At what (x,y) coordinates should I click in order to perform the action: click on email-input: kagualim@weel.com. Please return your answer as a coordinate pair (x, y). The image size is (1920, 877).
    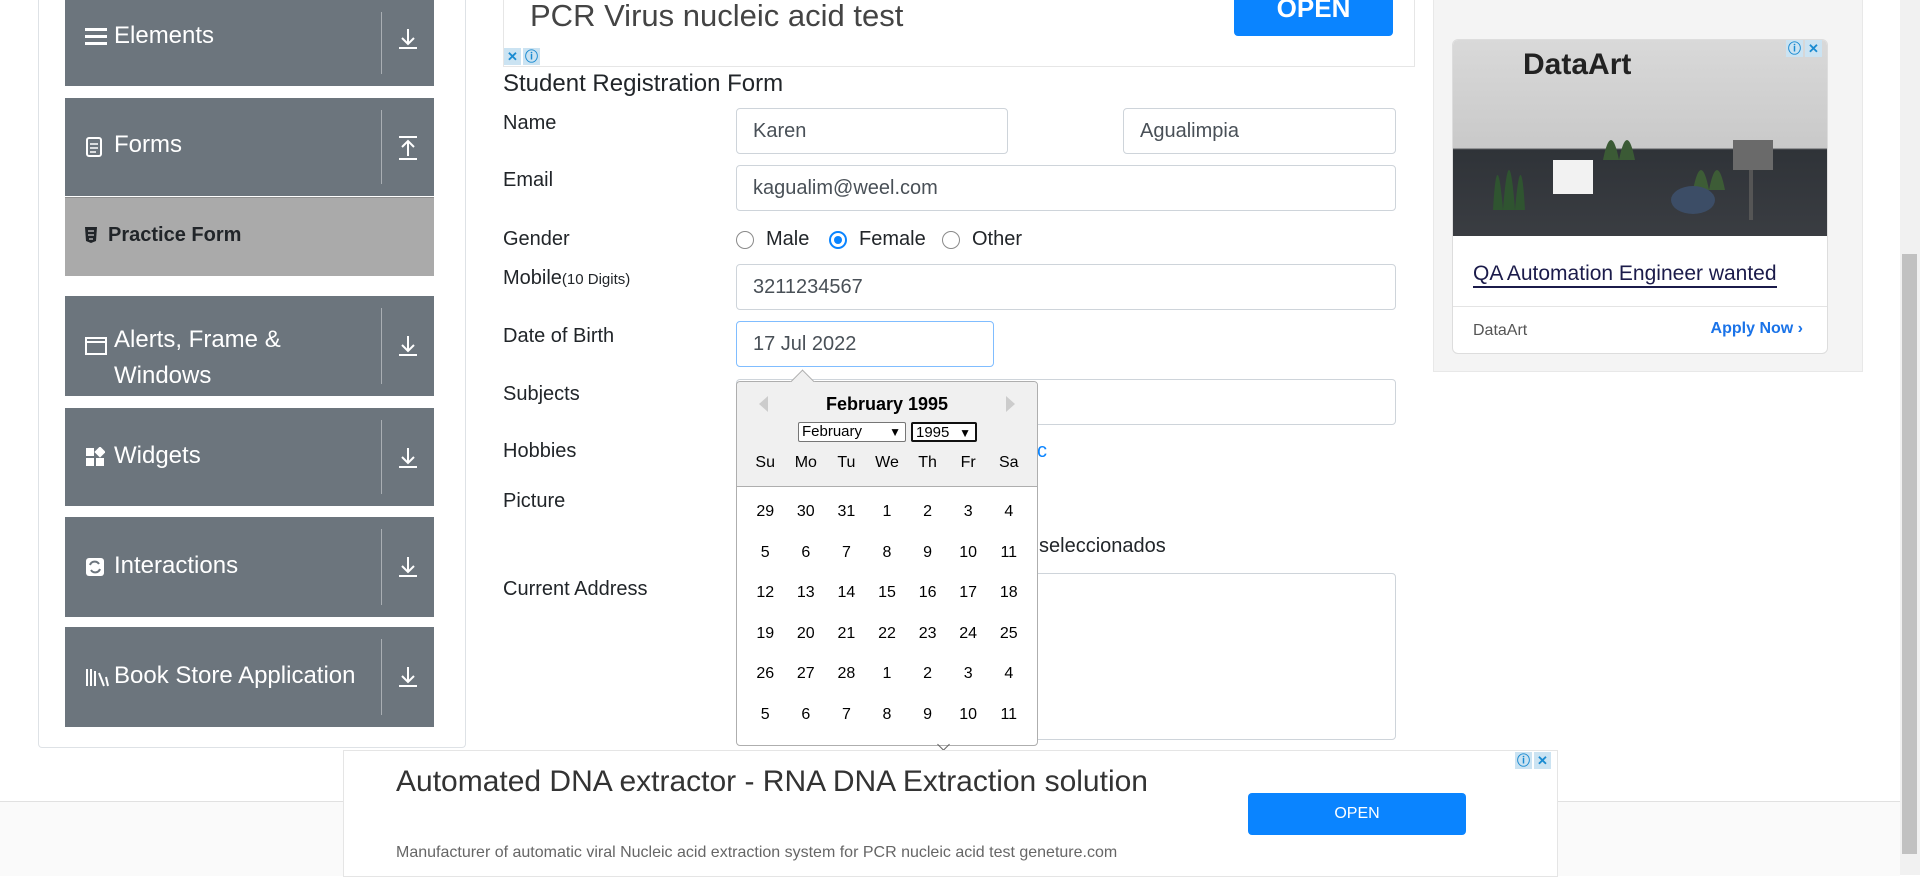
    Looking at the image, I should click on (1066, 188).